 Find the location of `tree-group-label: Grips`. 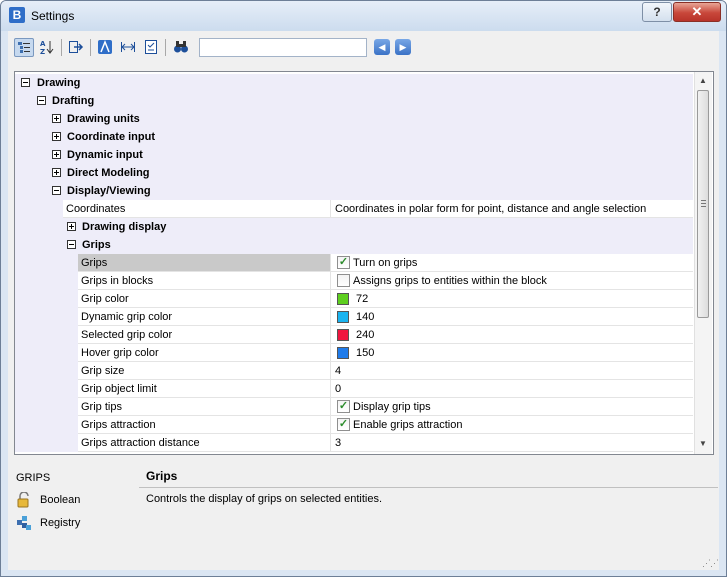

tree-group-label: Grips is located at coordinates (96, 245).